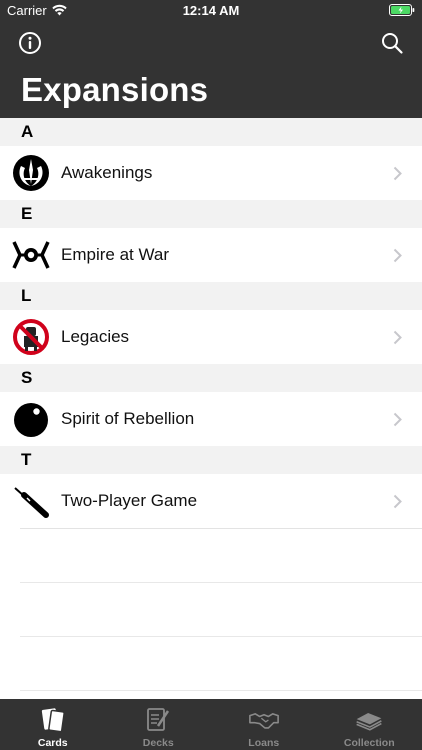 Image resolution: width=422 pixels, height=750 pixels. I want to click on section-header-l: L, so click(211, 296).